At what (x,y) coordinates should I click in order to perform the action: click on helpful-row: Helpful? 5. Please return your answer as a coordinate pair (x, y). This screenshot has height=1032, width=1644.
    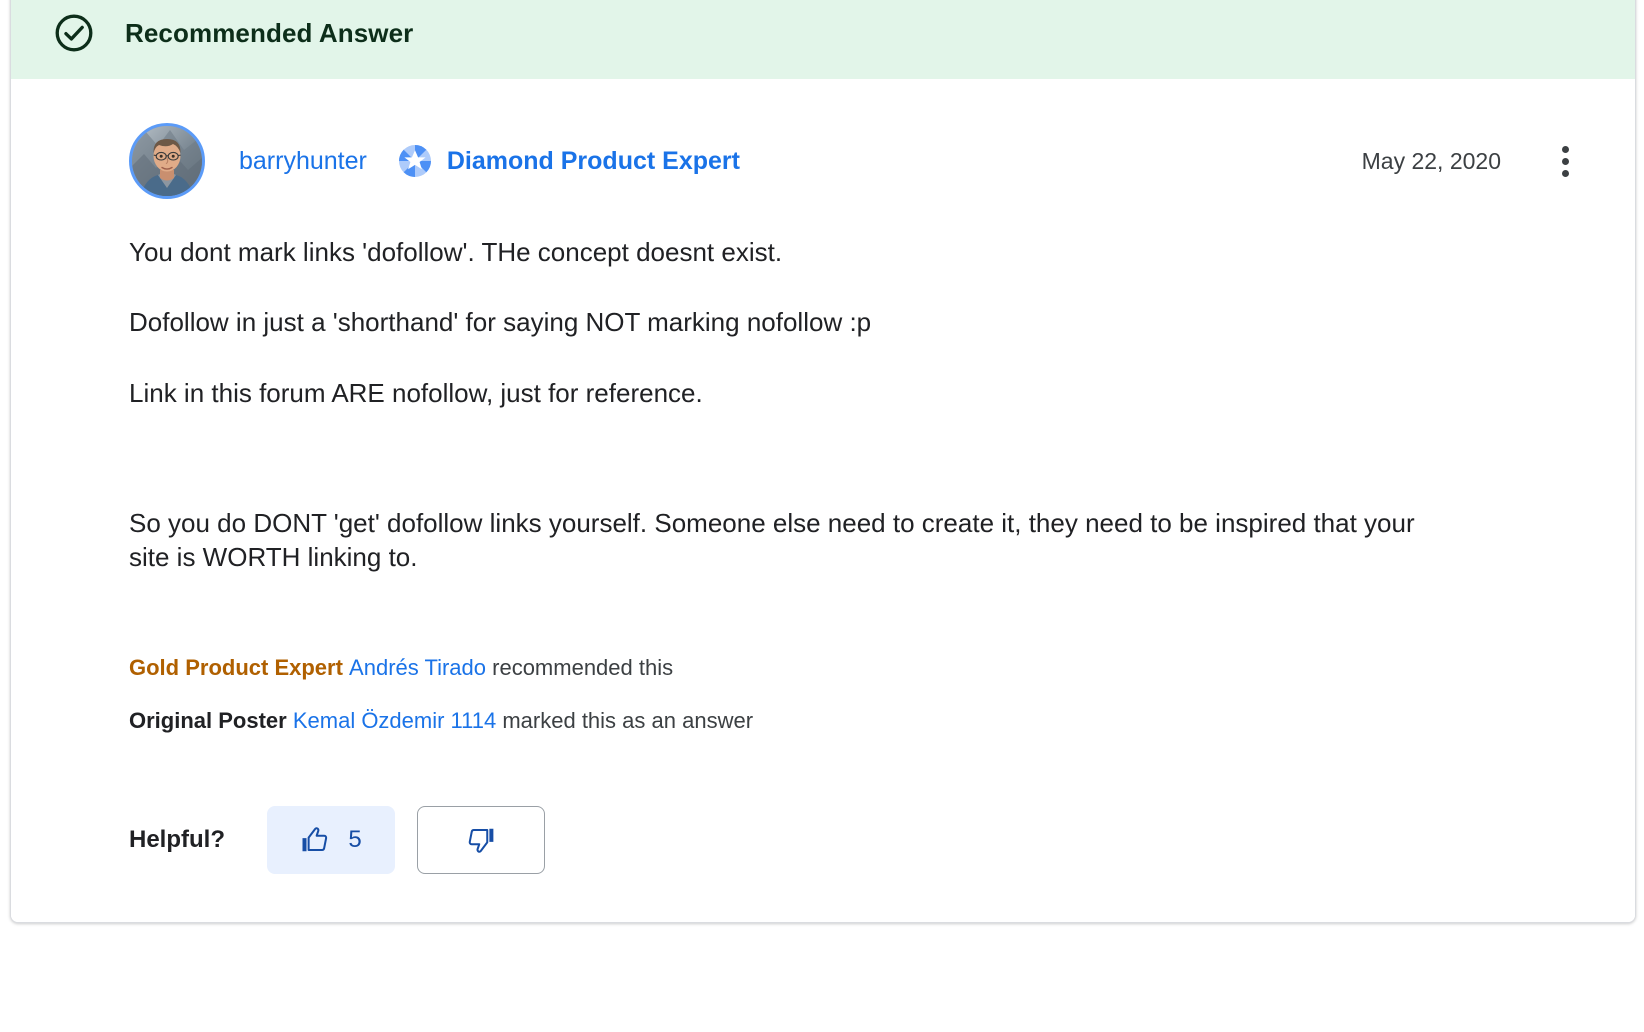
    Looking at the image, I should click on (860, 841).